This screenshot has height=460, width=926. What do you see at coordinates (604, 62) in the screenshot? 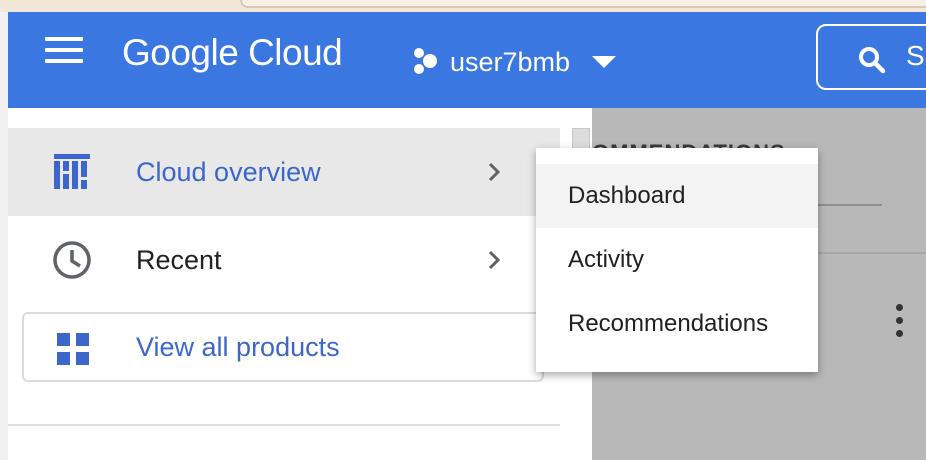
I see `caret-down-icon` at bounding box center [604, 62].